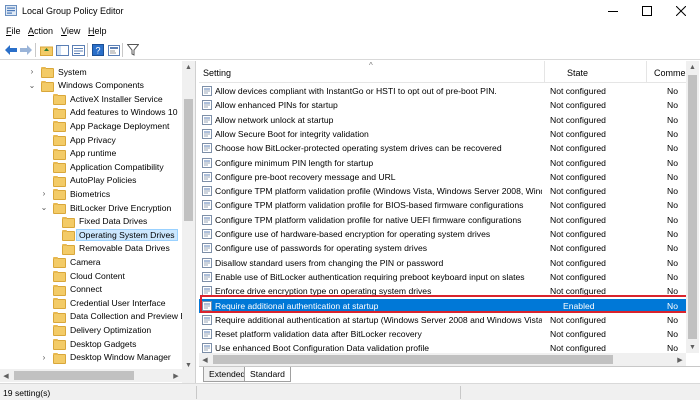 The height and width of the screenshot is (400, 700). I want to click on tree-node: Add features to Windows 10, so click(109, 112).